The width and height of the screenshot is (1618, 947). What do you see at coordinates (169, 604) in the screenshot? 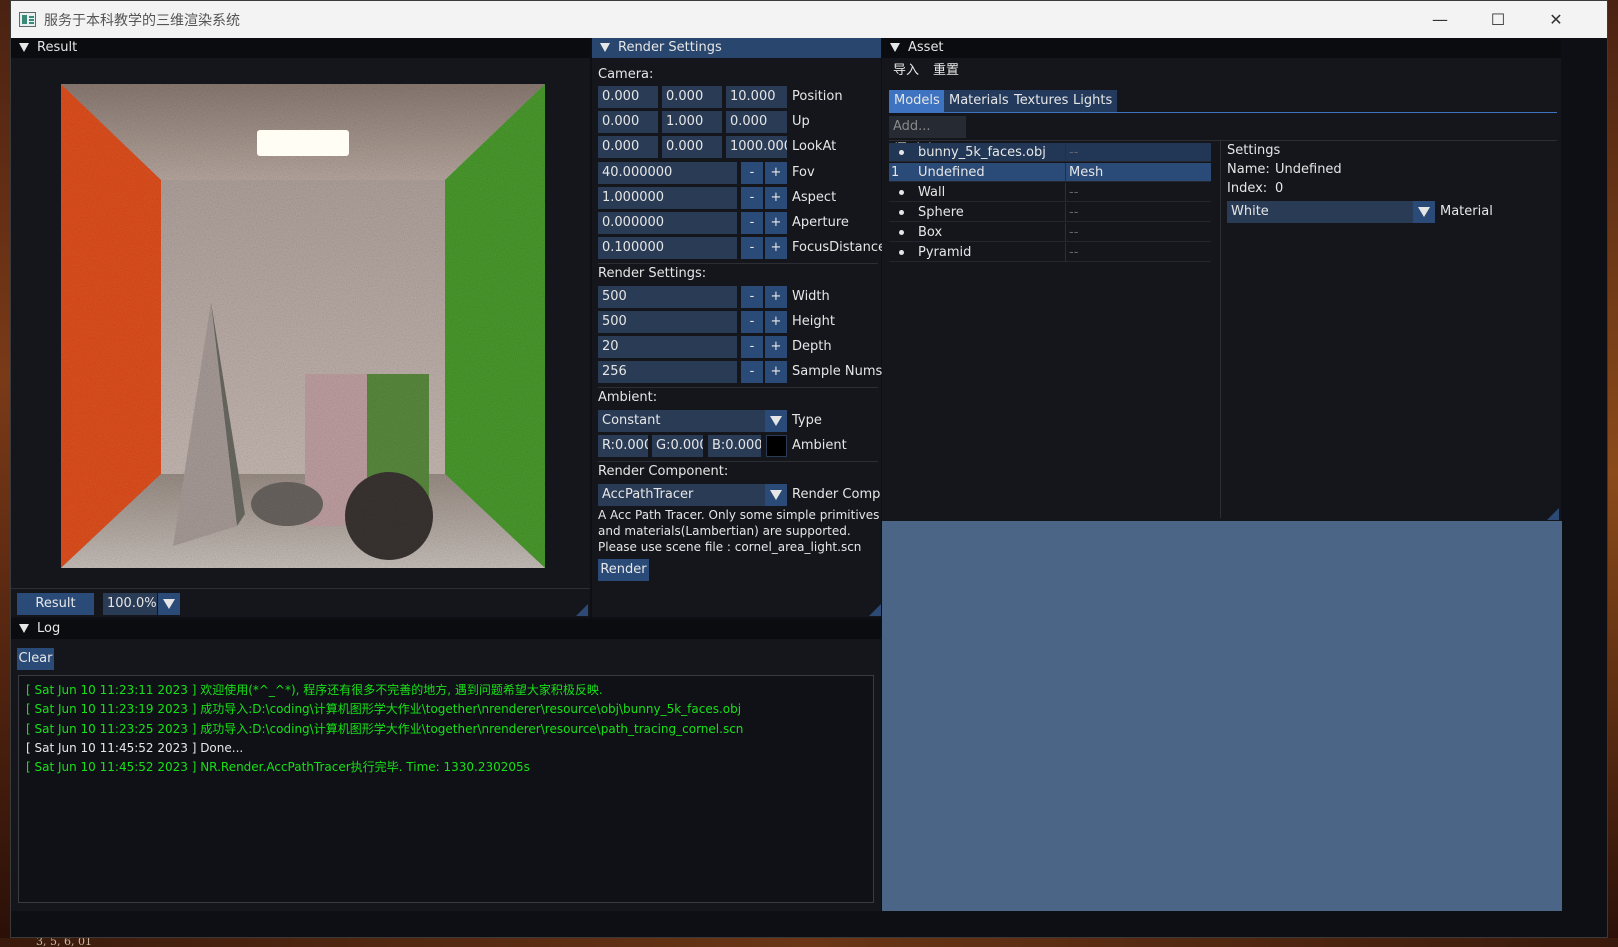
I see `zoom-dropdown-arrow-icon` at bounding box center [169, 604].